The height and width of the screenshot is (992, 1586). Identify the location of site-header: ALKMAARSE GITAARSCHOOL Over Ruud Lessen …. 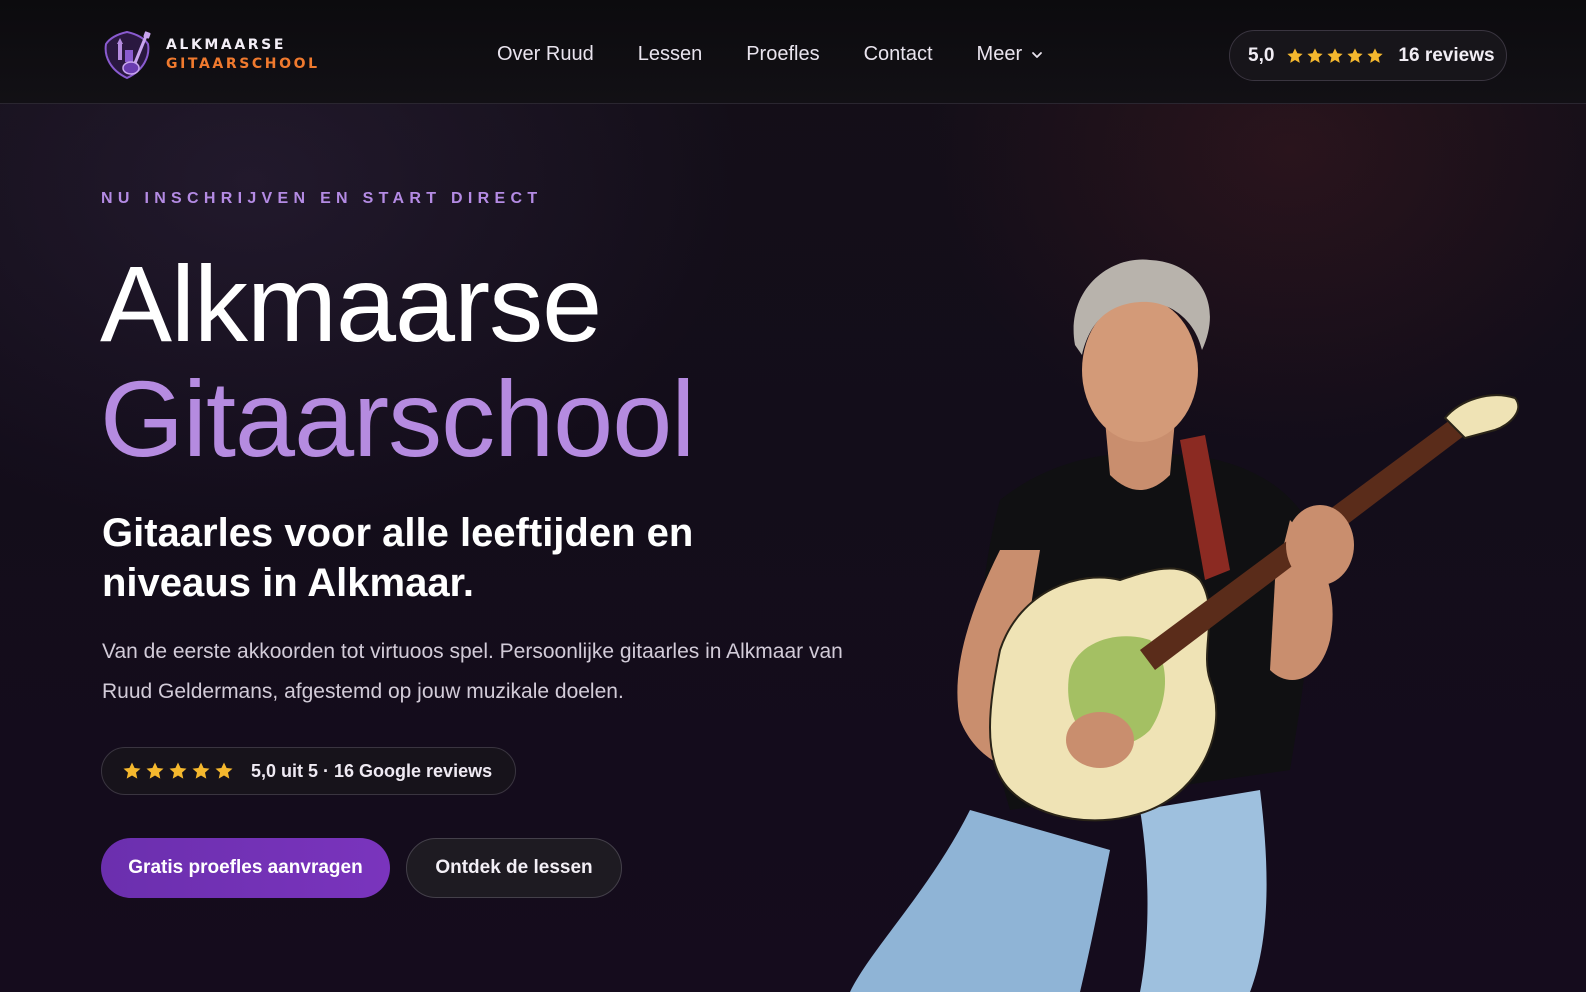
(793, 52).